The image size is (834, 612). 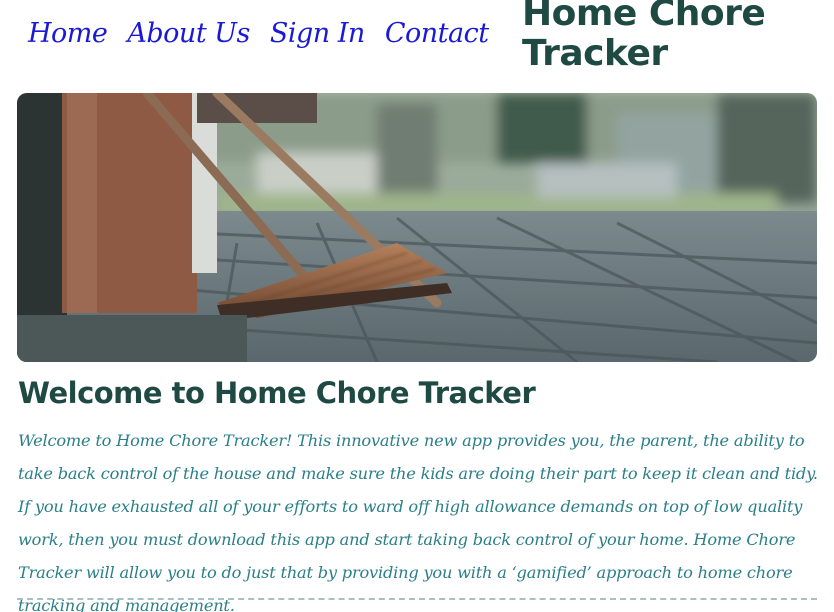 I want to click on main-nav: Home About Us Sign In Contact, so click(x=258, y=33).